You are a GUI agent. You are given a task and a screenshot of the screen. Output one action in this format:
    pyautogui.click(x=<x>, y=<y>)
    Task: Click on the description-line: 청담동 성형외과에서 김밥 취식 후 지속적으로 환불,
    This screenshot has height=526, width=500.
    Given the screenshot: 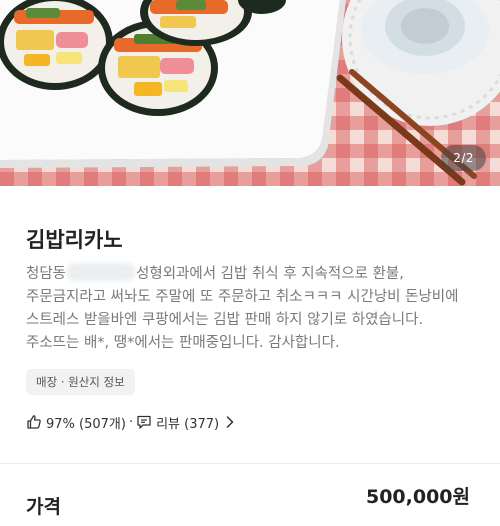 What is the action you would take?
    pyautogui.click(x=253, y=274)
    